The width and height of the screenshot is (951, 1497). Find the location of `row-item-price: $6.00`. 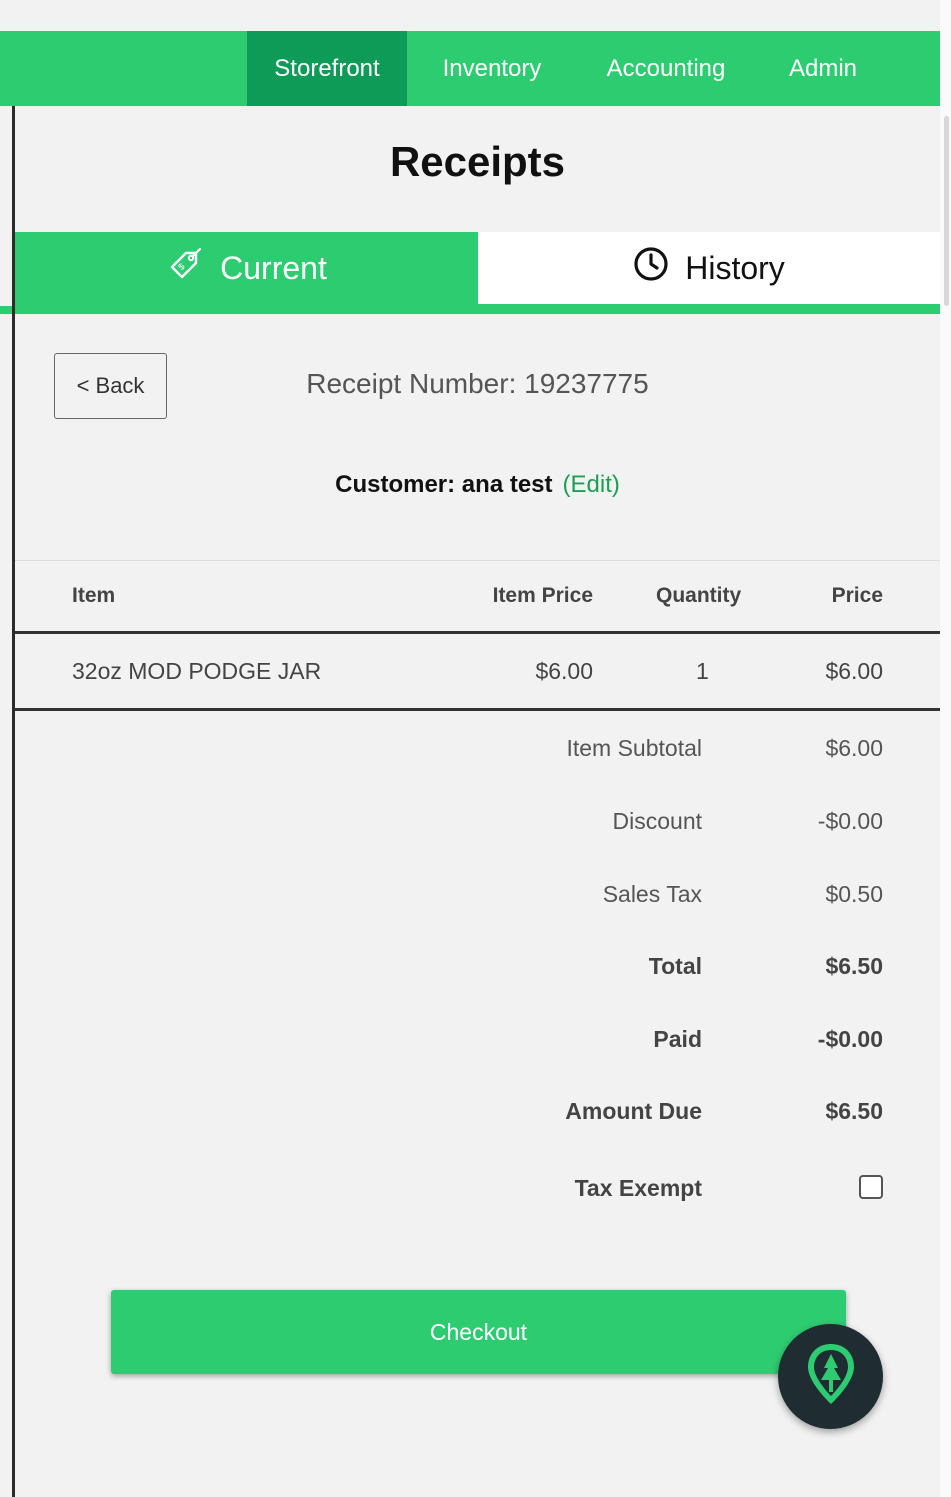

row-item-price: $6.00 is located at coordinates (564, 671).